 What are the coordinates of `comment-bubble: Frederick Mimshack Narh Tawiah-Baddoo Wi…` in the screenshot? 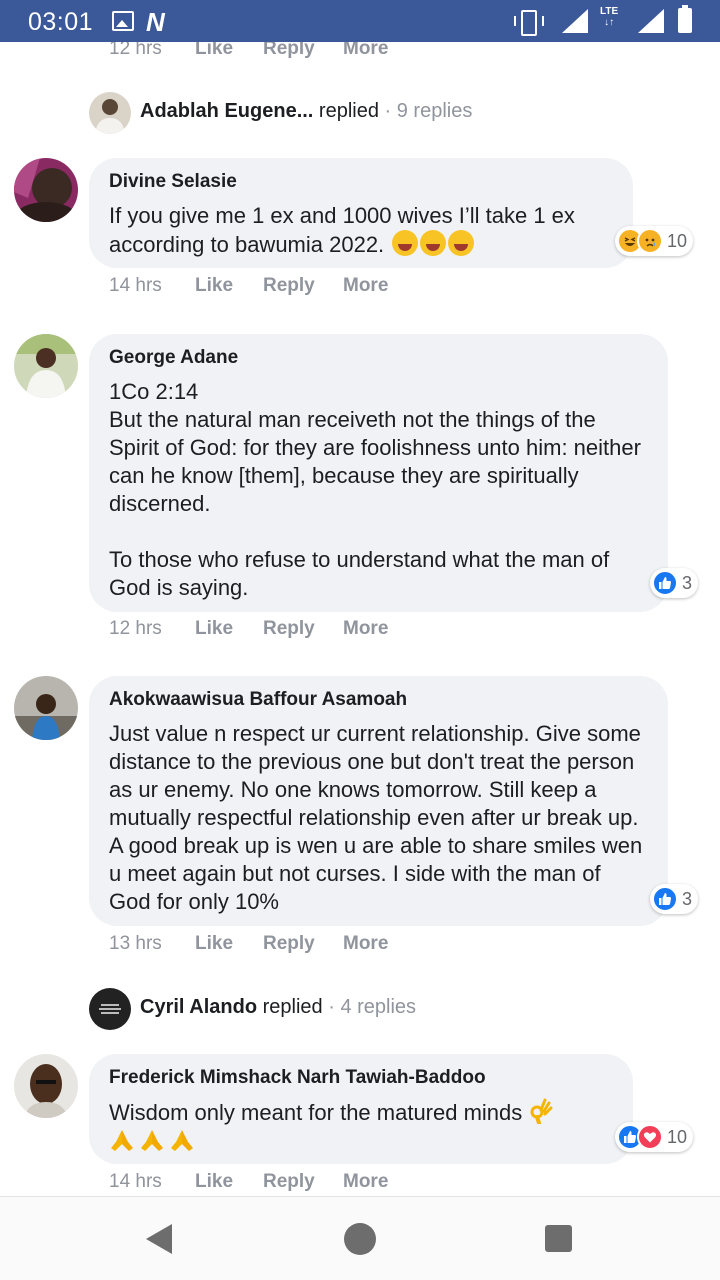 It's located at (361, 1109).